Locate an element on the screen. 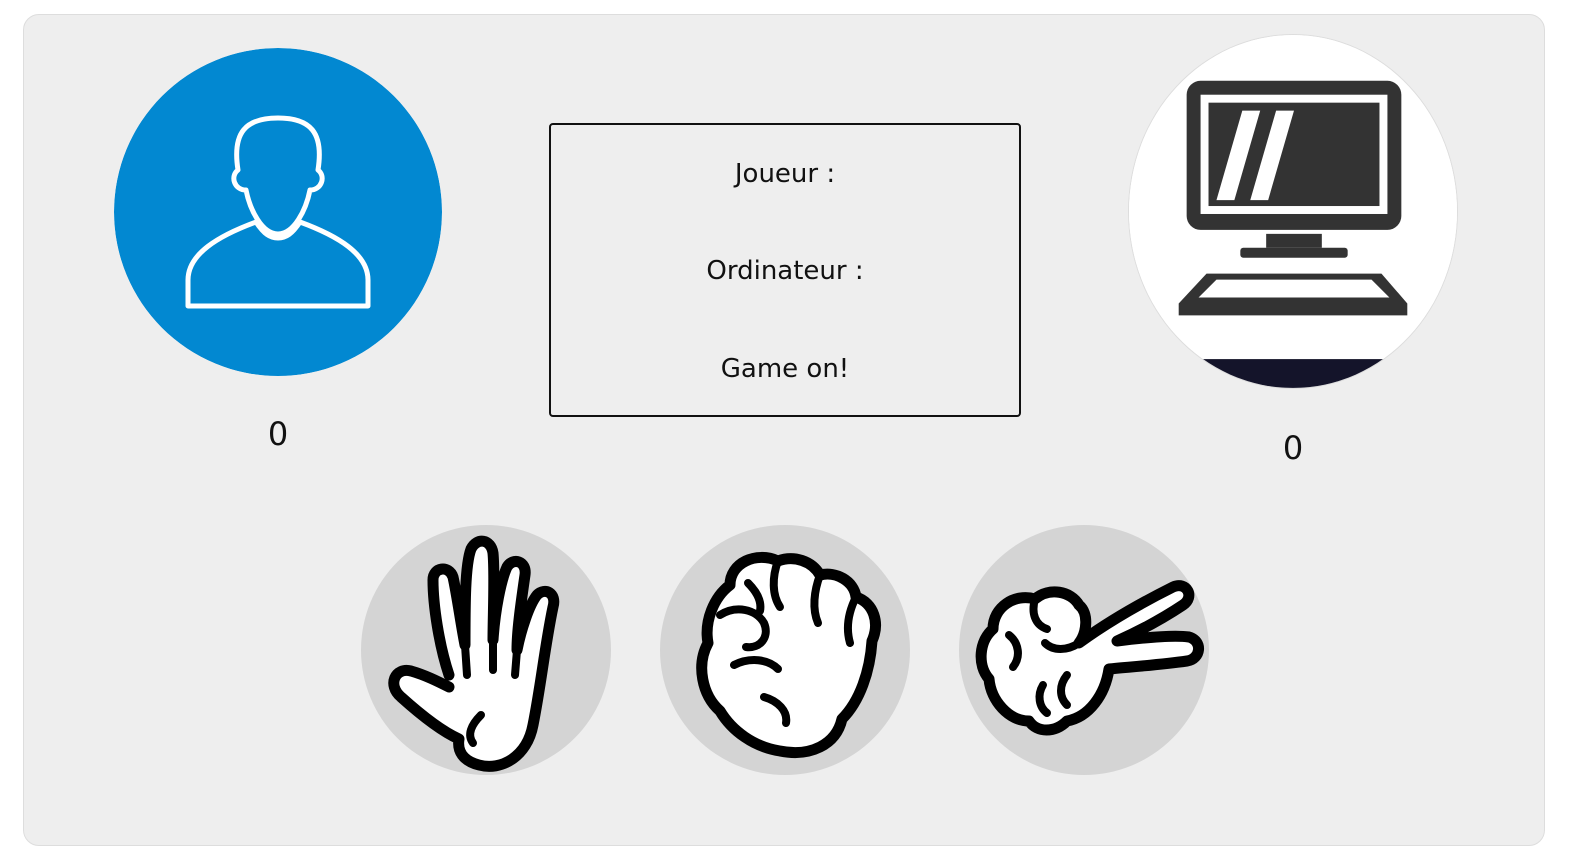 Image resolution: width=1583 pixels, height=867 pixels. computer-choice-label: Ordinateur : is located at coordinates (785, 271).